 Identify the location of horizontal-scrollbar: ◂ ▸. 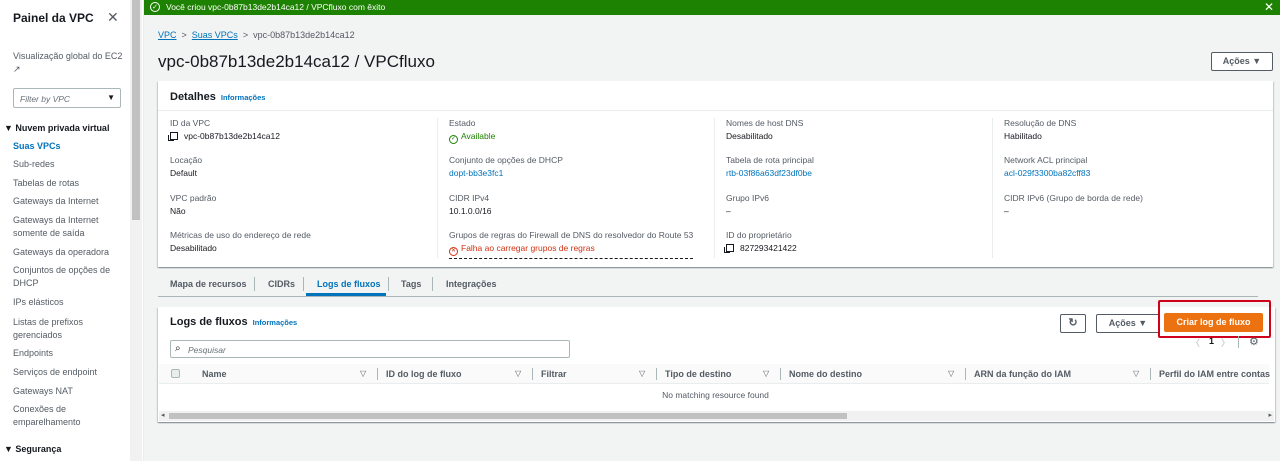
(716, 416).